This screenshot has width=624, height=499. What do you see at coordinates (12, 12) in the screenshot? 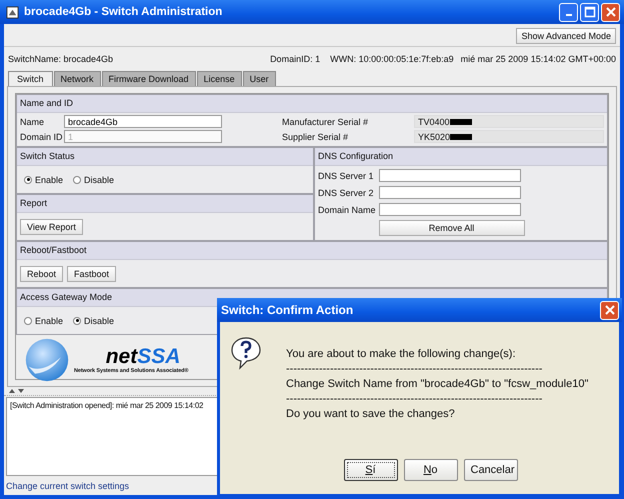
I see `app-icon` at bounding box center [12, 12].